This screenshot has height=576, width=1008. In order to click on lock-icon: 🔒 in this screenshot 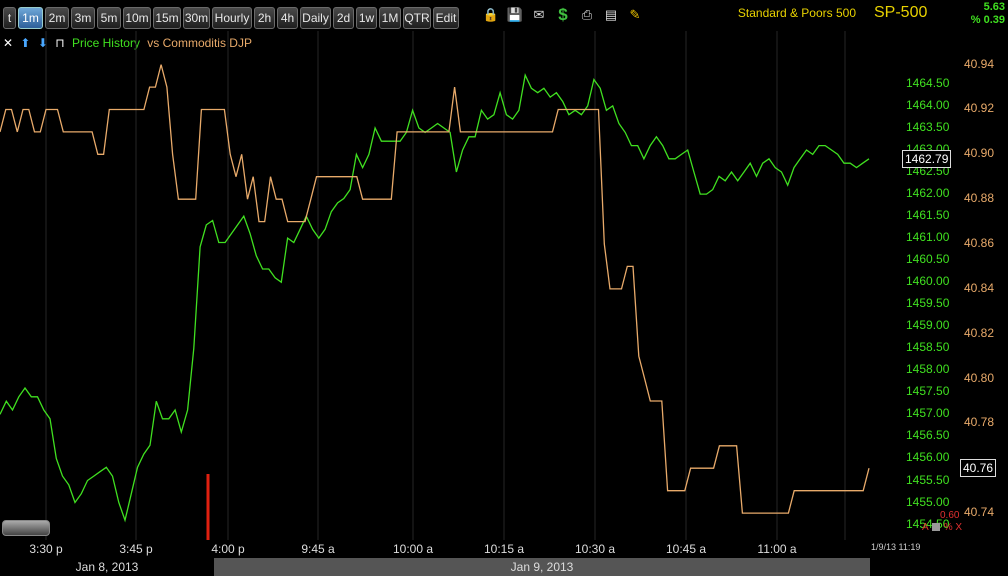, I will do `click(491, 15)`.